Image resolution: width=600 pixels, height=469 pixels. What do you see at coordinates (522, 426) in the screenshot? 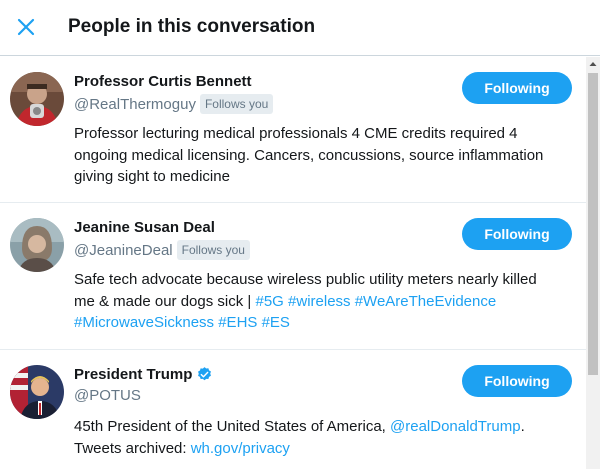
I see `bio-text: .` at bounding box center [522, 426].